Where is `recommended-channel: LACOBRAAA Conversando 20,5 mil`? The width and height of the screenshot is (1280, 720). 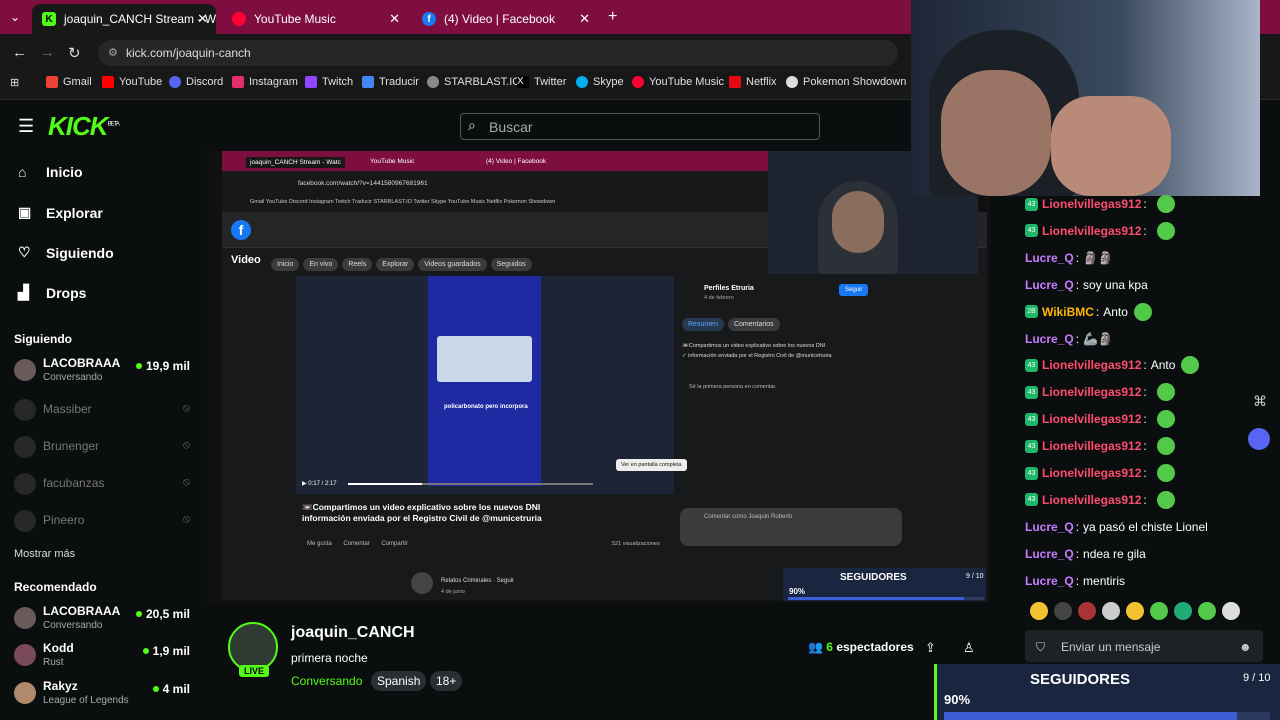
recommended-channel: LACOBRAAA Conversando 20,5 mil is located at coordinates (104, 621).